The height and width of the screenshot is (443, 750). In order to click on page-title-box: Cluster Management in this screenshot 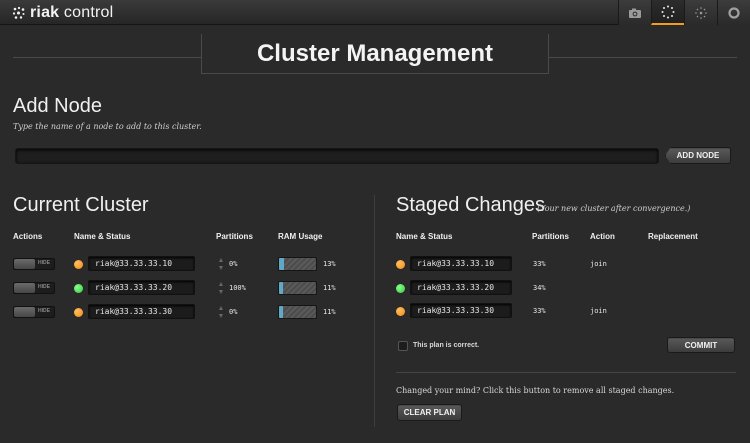, I will do `click(375, 54)`.